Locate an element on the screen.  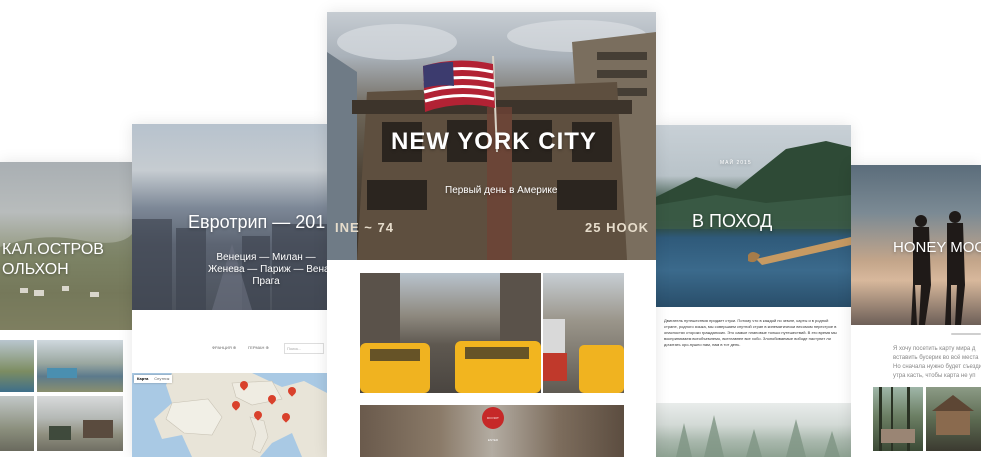
eurotrip-map: Карта Спутник is located at coordinates (229, 415).